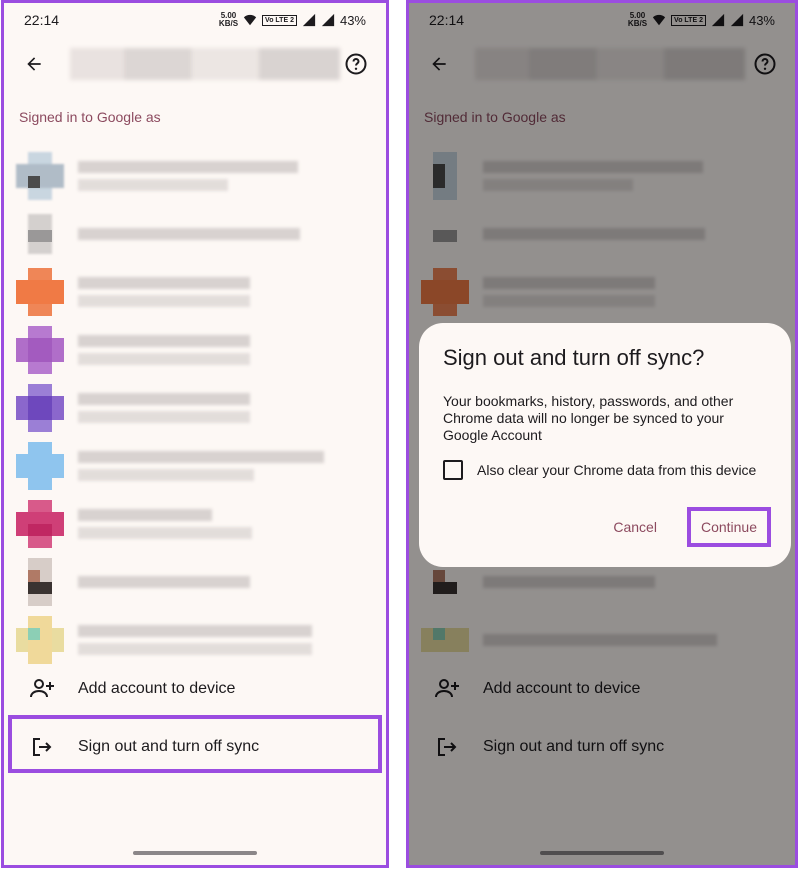 The height and width of the screenshot is (874, 800). Describe the element at coordinates (635, 527) in the screenshot. I see `cancel-button: Cancel` at that location.